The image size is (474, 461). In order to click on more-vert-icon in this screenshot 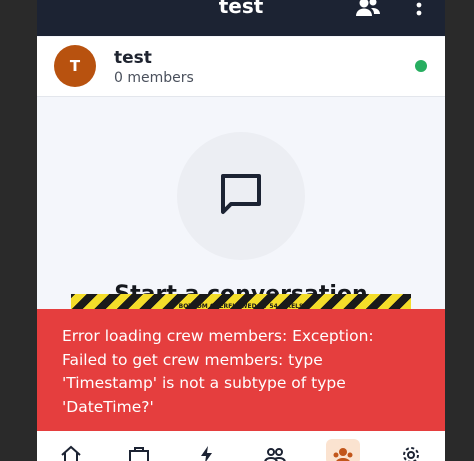, I will do `click(419, 9)`.